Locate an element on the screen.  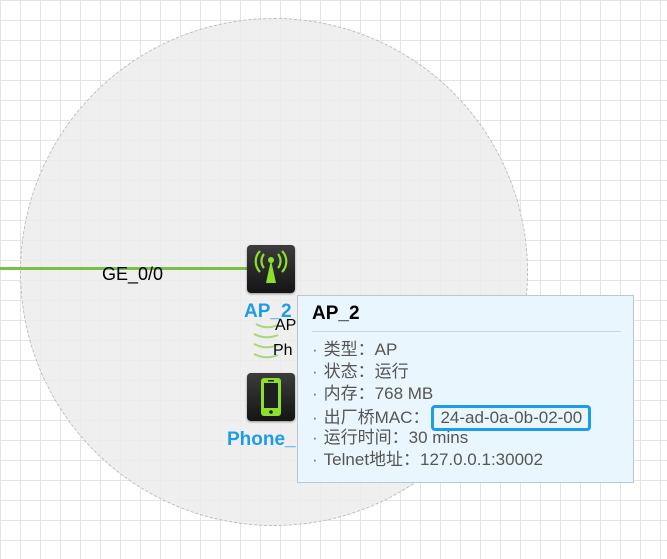
tooltip-divider is located at coordinates (466, 331).